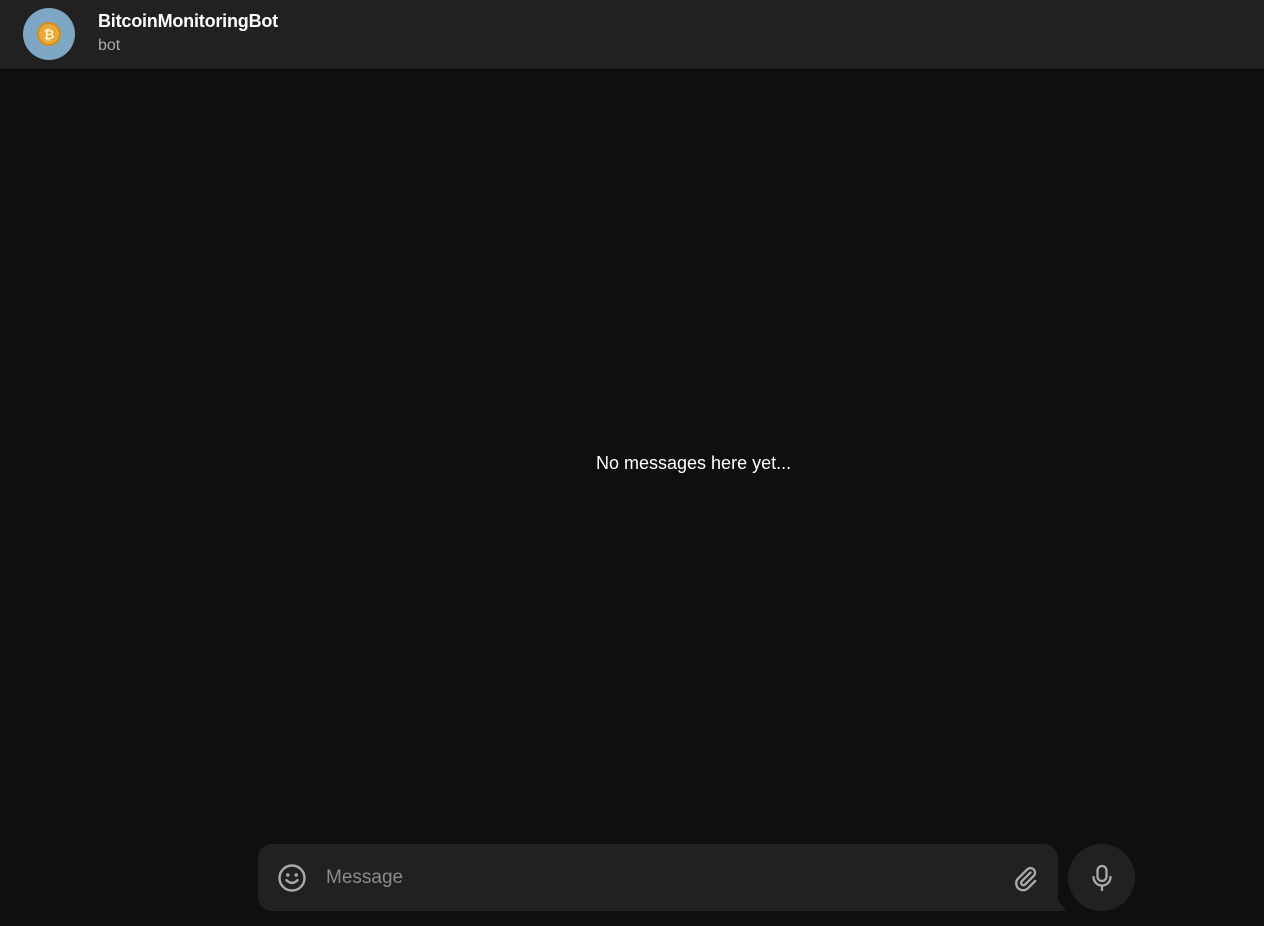 Image resolution: width=1264 pixels, height=926 pixels. I want to click on paperclip-icon, so click(1025, 878).